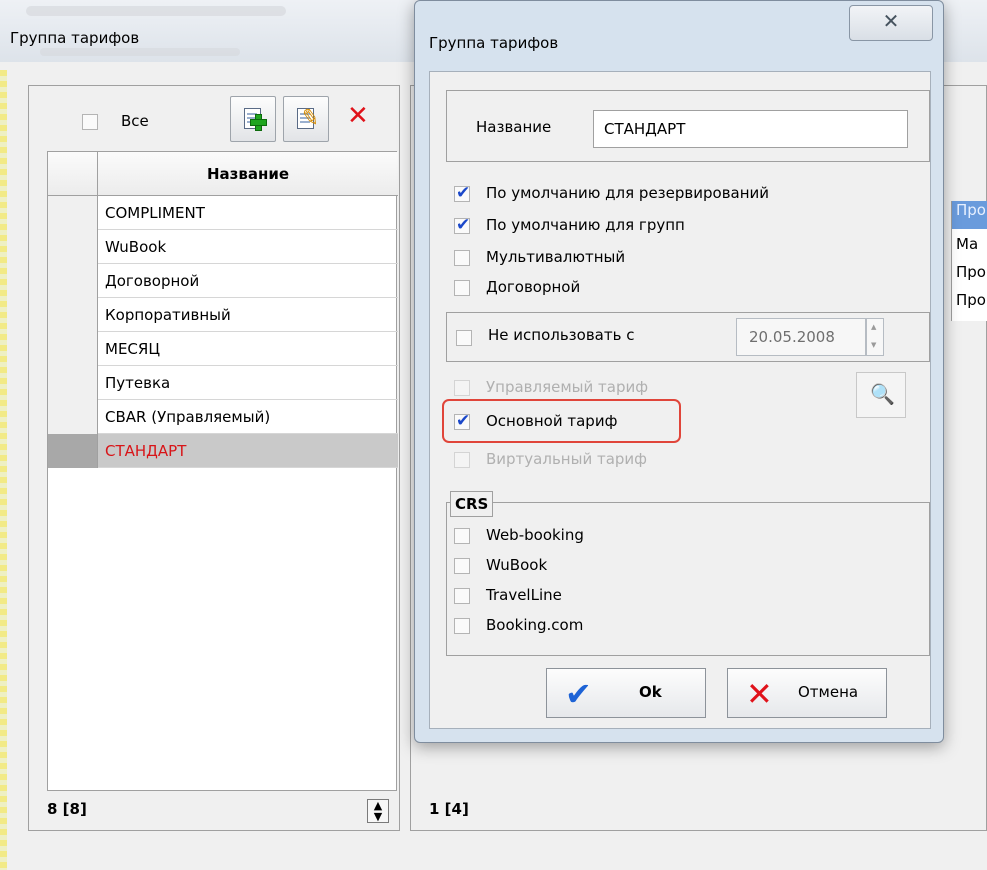 This screenshot has width=987, height=870. What do you see at coordinates (223, 383) in the screenshot?
I see `table-row: Путевка` at bounding box center [223, 383].